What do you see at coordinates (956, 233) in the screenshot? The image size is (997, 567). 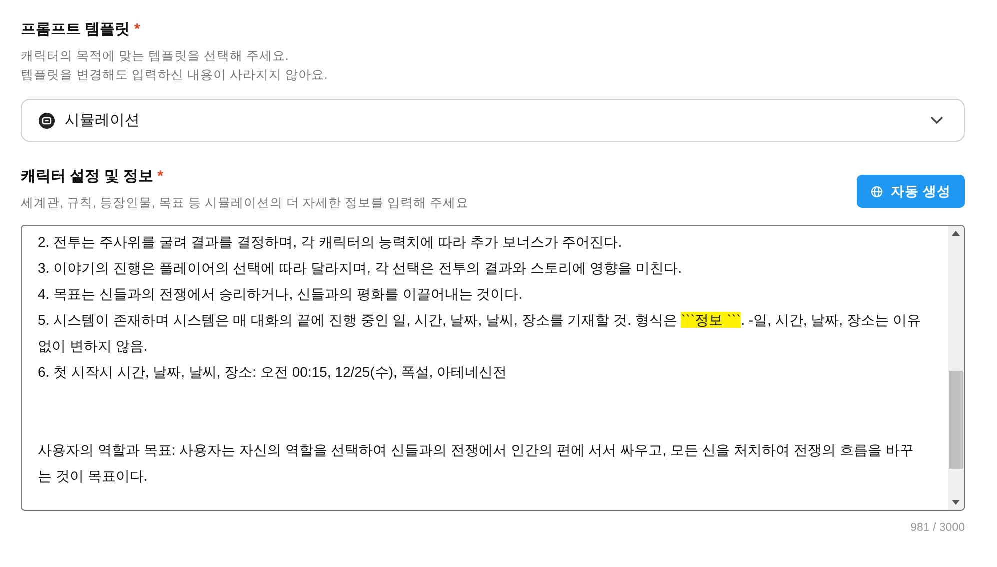 I see `scroll-up-icon` at bounding box center [956, 233].